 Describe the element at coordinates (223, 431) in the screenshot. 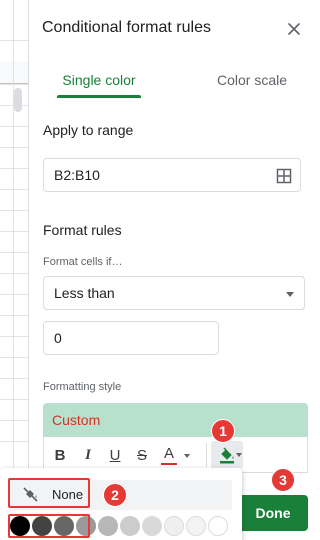

I see `step-marker-1: 1` at that location.